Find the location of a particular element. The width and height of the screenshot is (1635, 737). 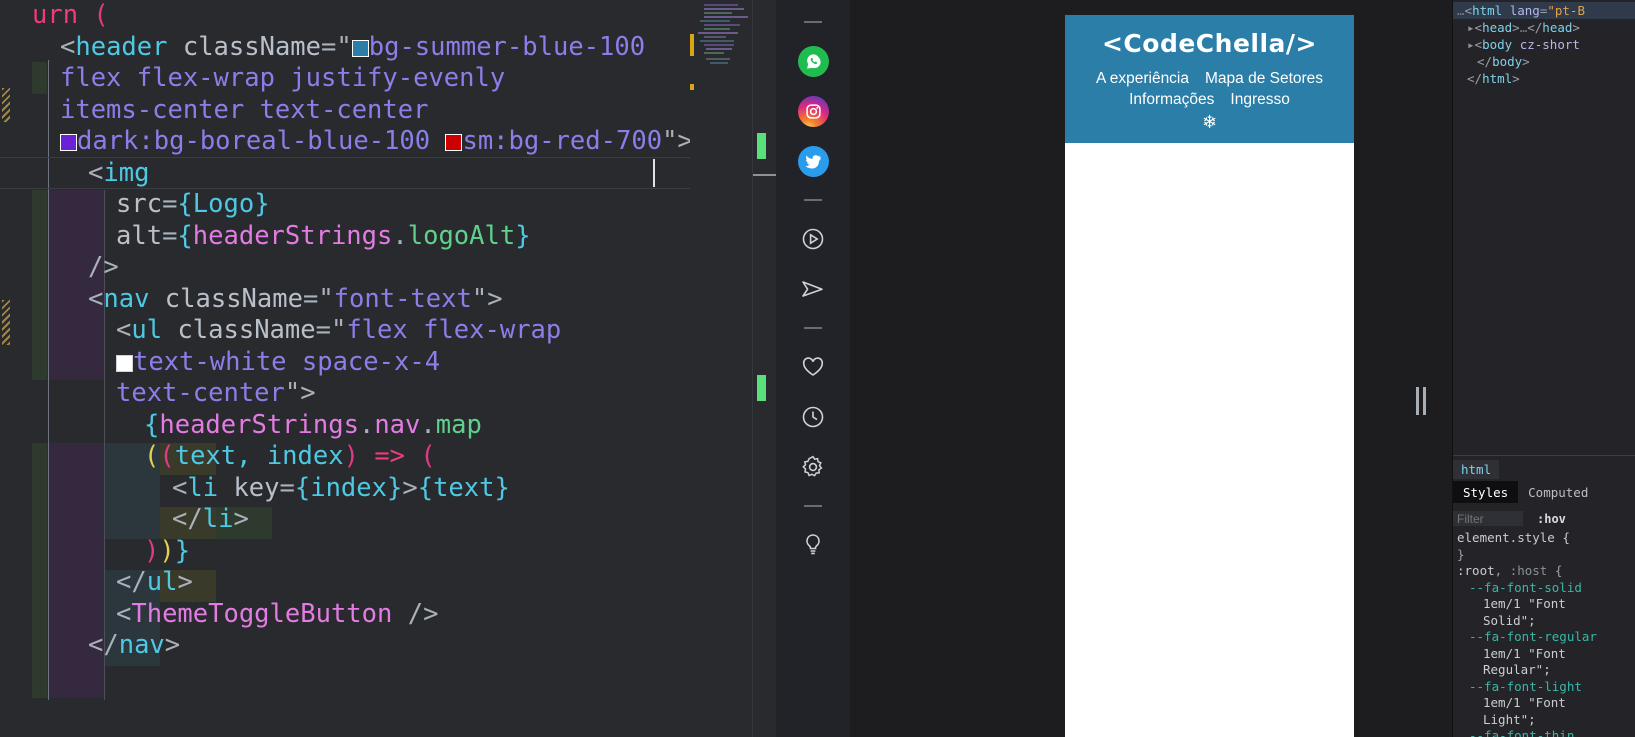

play-circle-icon is located at coordinates (813, 239).